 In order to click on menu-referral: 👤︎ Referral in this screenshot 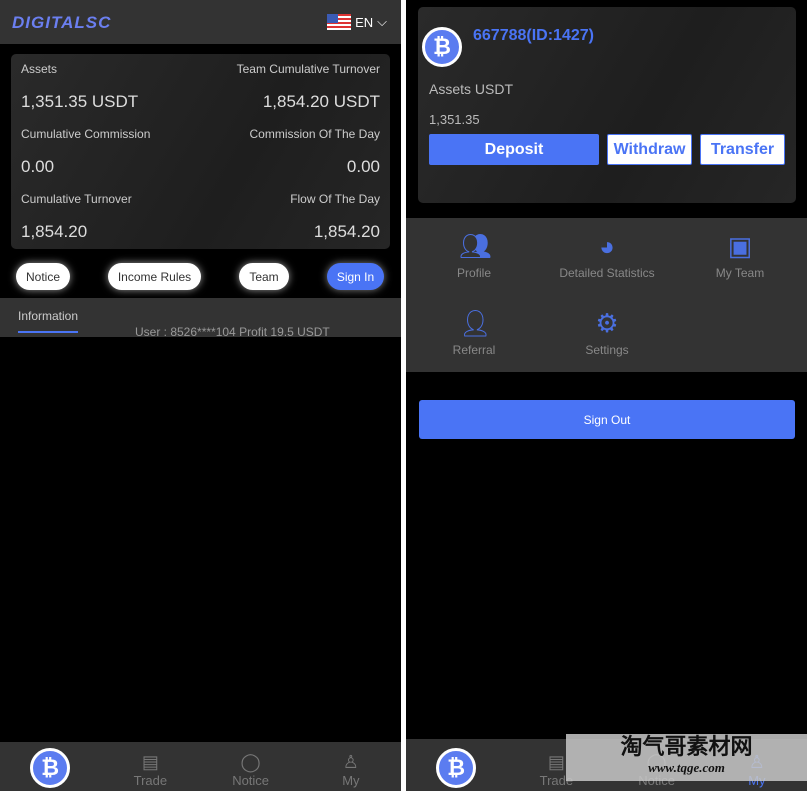, I will do `click(474, 333)`.